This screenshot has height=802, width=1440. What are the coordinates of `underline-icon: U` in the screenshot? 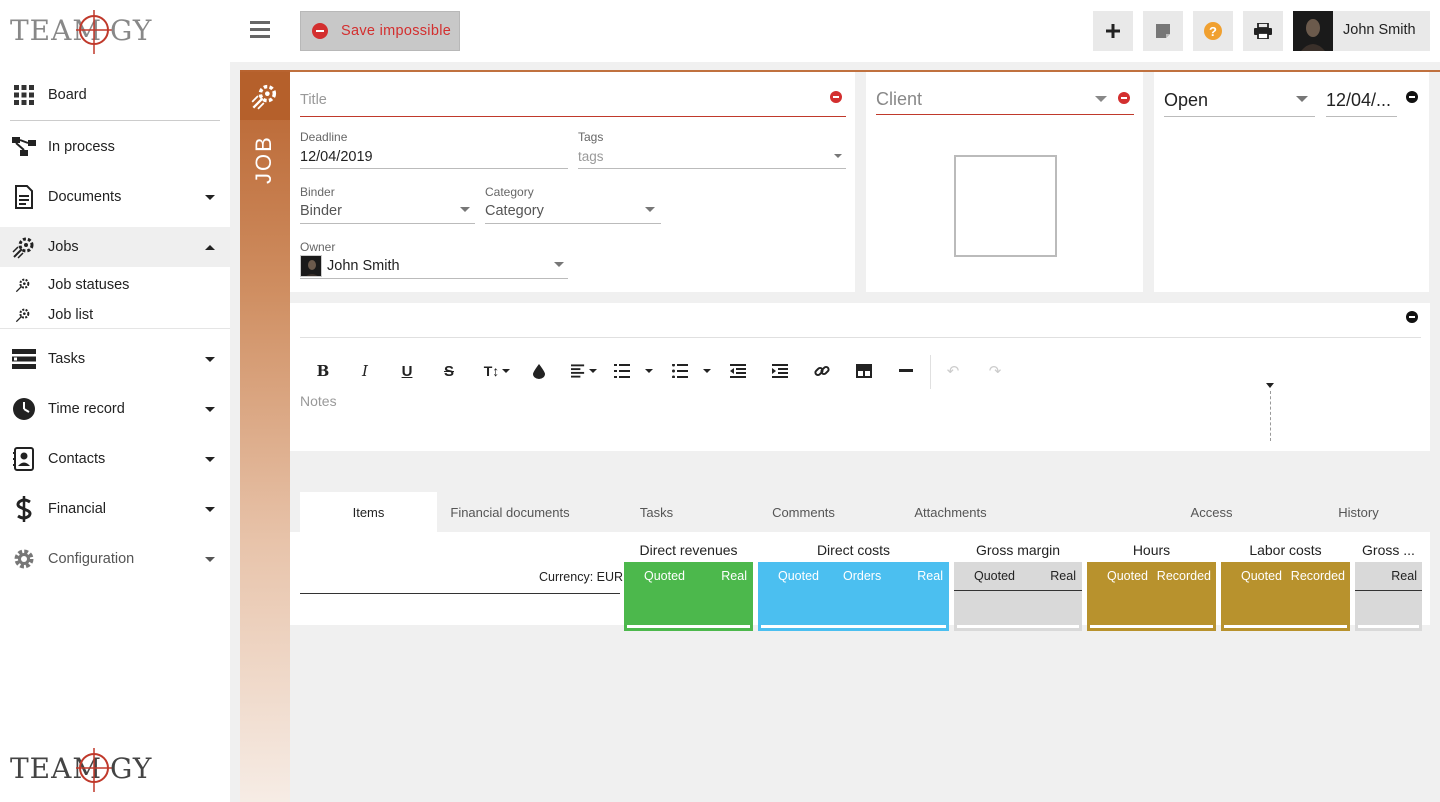 It's located at (407, 371).